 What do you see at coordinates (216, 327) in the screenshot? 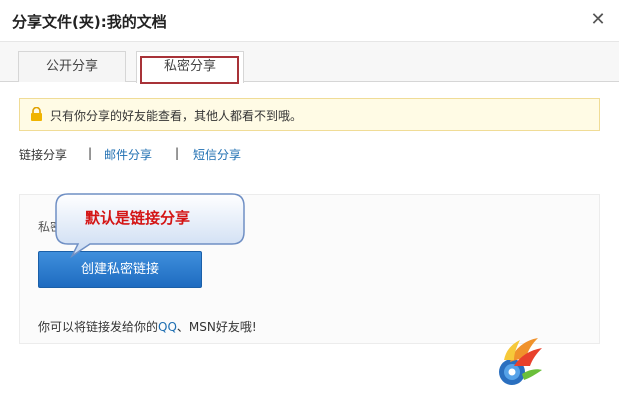
I see `hint-suffix: 、MSN好友哦!` at bounding box center [216, 327].